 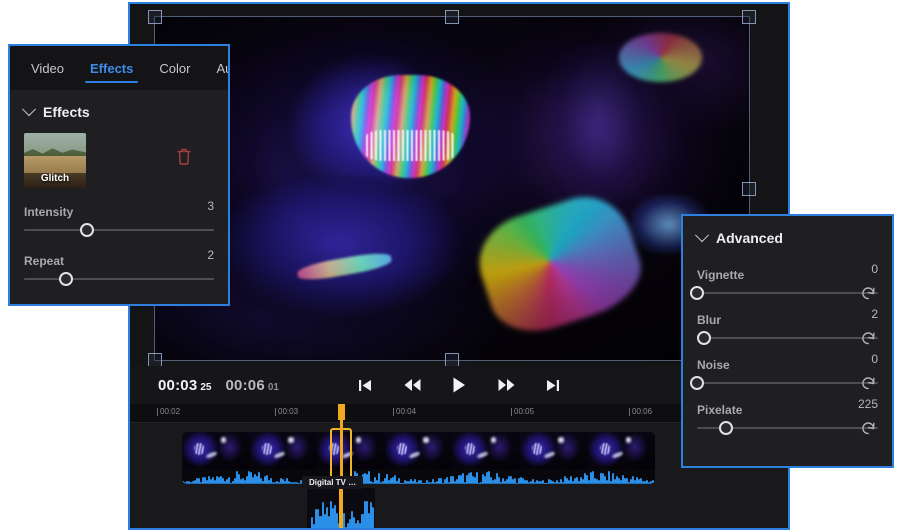 I want to click on clip-filmstrip, so click(x=418, y=451).